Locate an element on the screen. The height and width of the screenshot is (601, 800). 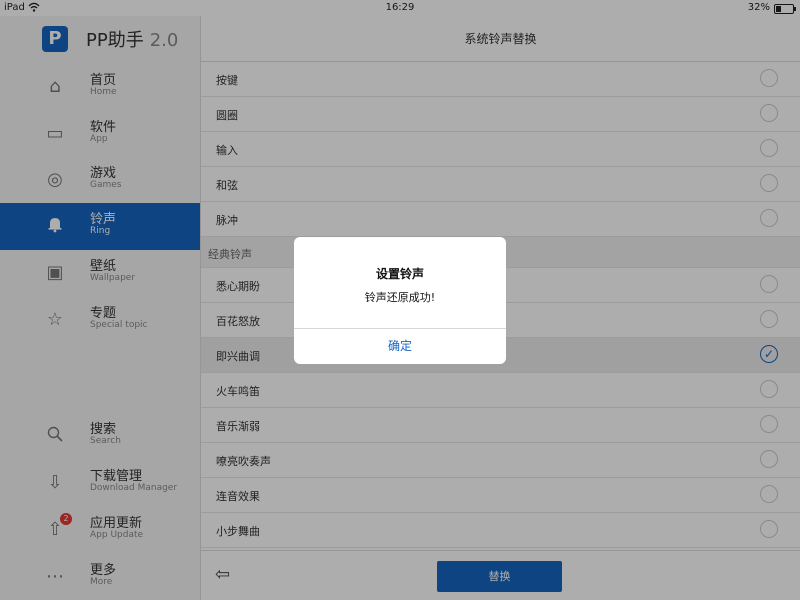
alert-title: 设置铃声 is located at coordinates (399, 274).